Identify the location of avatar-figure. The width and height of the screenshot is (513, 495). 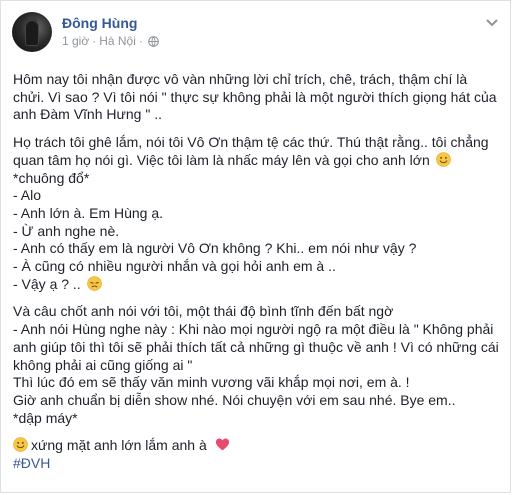
(32, 33).